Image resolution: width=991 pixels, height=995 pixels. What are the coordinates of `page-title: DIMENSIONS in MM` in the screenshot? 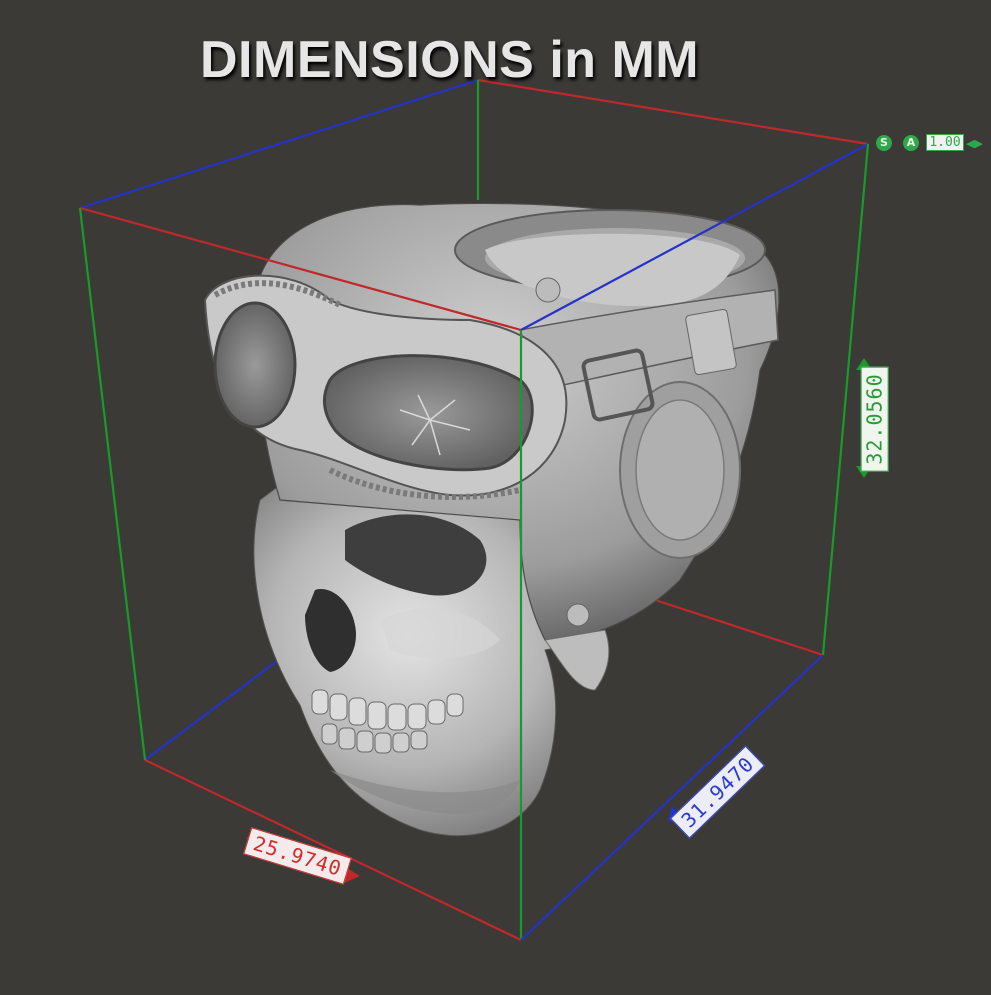 It's located at (450, 60).